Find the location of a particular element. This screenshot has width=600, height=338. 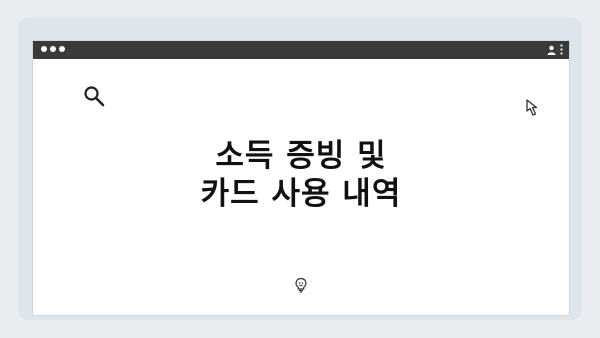

heading-line-2: 카드 사용 내역 is located at coordinates (301, 194).